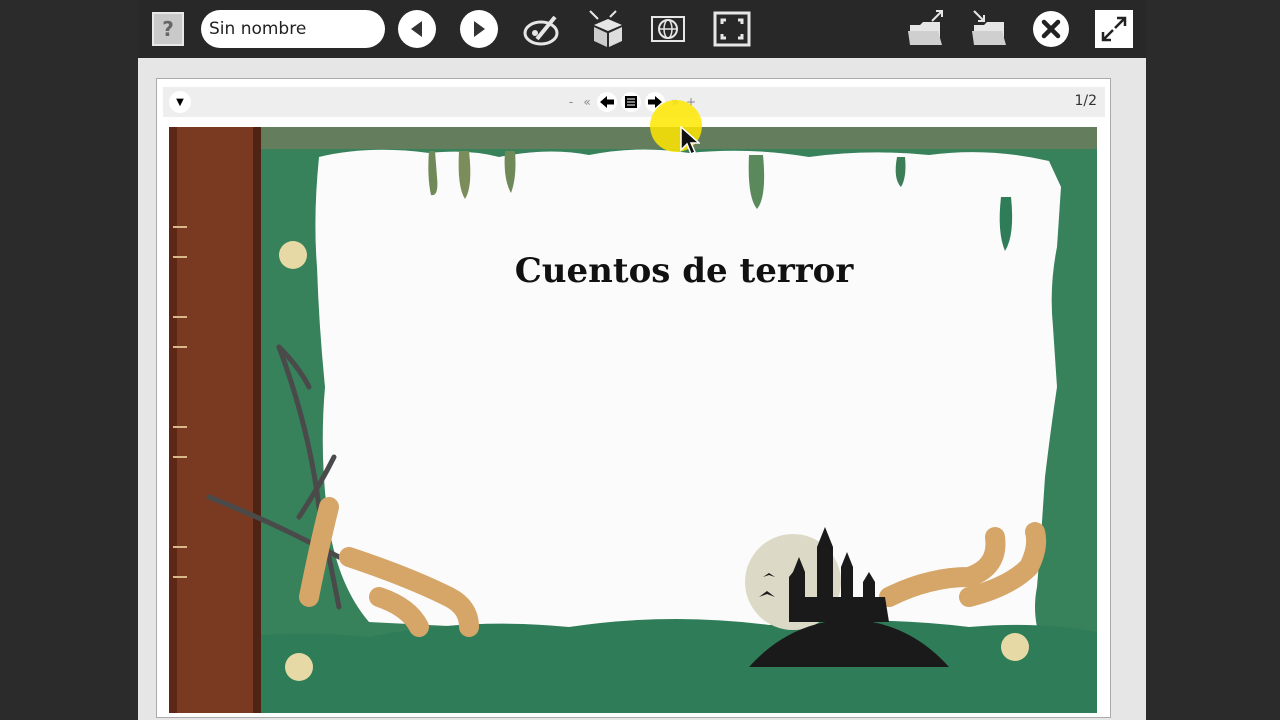 The image size is (1280, 720). I want to click on save-button, so click(988, 29).